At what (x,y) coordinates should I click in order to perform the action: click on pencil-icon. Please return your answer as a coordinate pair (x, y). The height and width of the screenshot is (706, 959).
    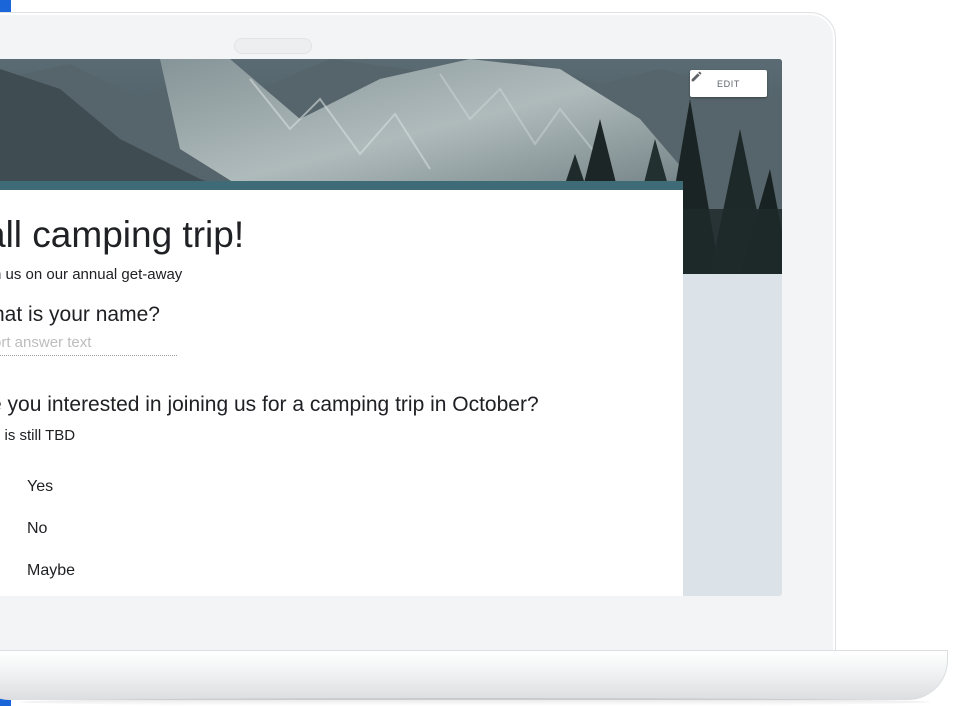
    Looking at the image, I should click on (696, 76).